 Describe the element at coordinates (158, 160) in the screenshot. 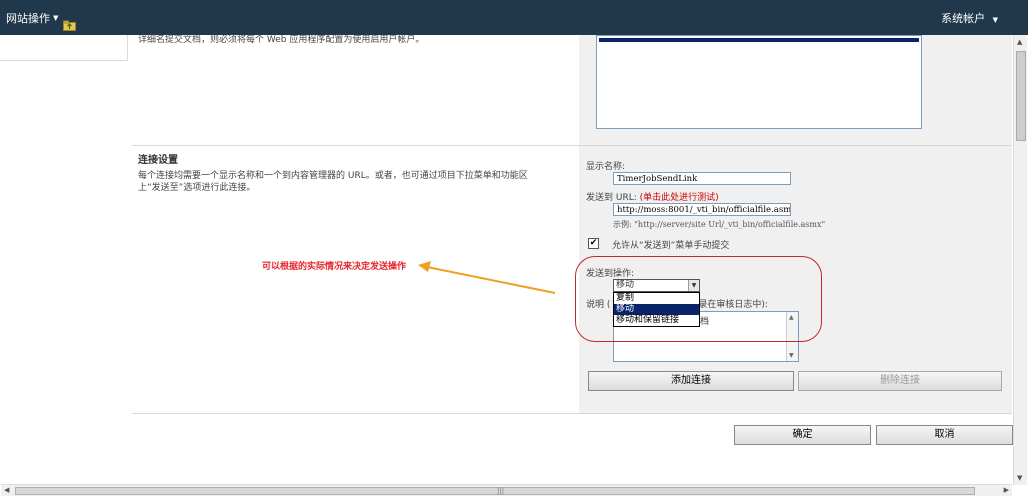

I see `section-title: 连接设置` at that location.